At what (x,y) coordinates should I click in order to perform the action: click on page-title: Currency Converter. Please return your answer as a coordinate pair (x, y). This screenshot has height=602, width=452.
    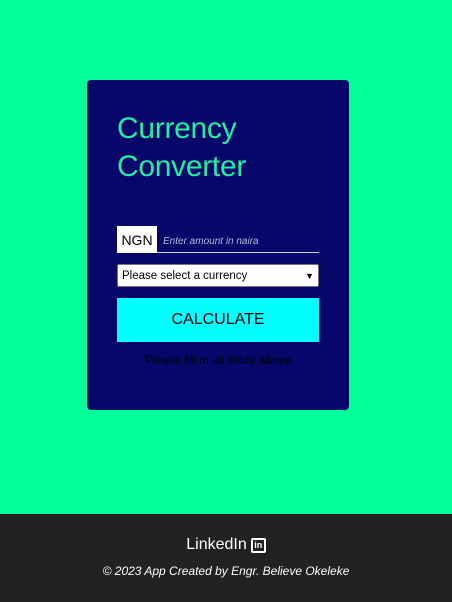
    Looking at the image, I should click on (182, 147).